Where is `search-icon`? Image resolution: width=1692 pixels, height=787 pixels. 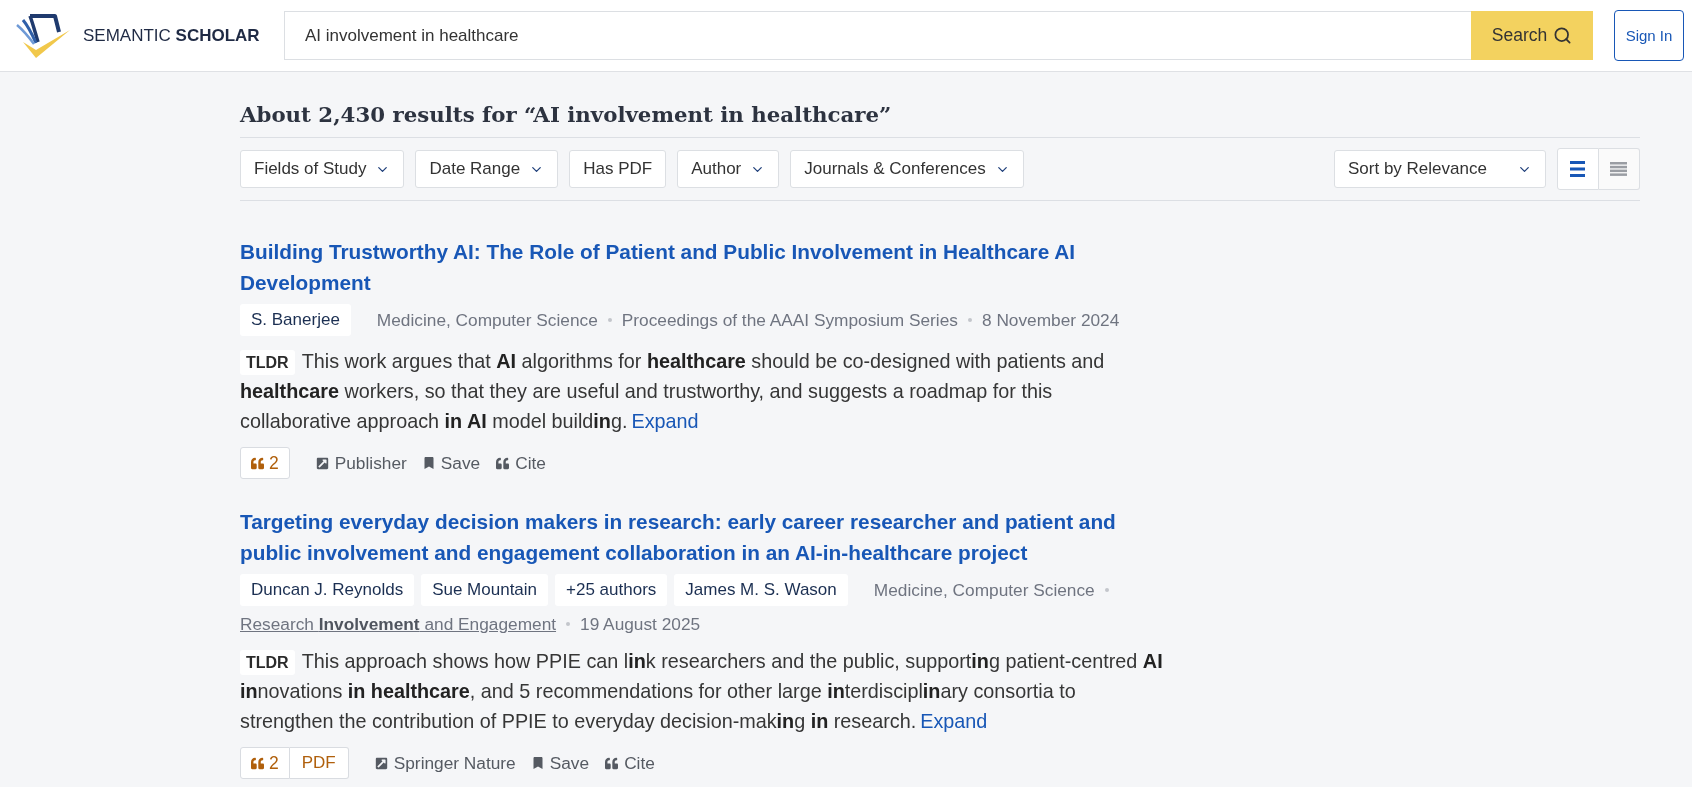
search-icon is located at coordinates (1563, 35).